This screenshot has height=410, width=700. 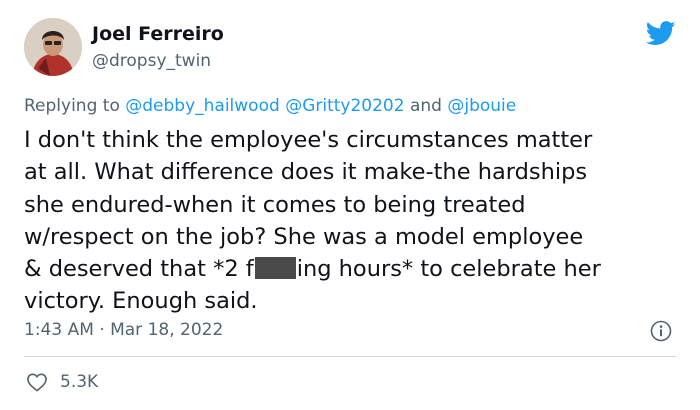 I want to click on twitter-bird-icon, so click(x=661, y=33).